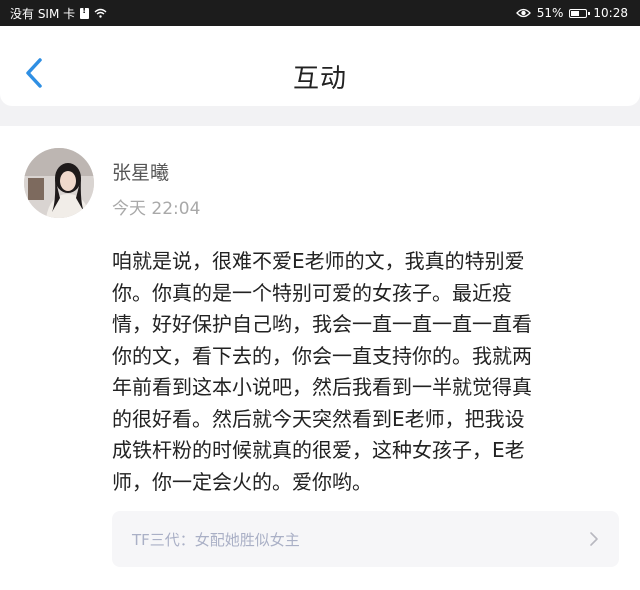  What do you see at coordinates (319, 79) in the screenshot?
I see `page-title: 互动` at bounding box center [319, 79].